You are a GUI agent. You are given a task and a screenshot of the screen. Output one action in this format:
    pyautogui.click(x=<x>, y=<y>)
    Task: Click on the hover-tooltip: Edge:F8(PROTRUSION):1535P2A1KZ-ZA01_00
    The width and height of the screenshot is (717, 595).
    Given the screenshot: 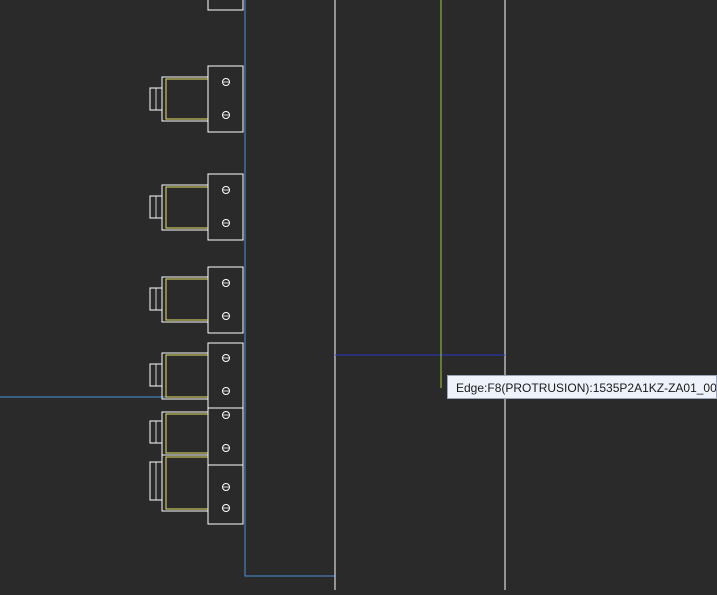 What is the action you would take?
    pyautogui.click(x=582, y=387)
    